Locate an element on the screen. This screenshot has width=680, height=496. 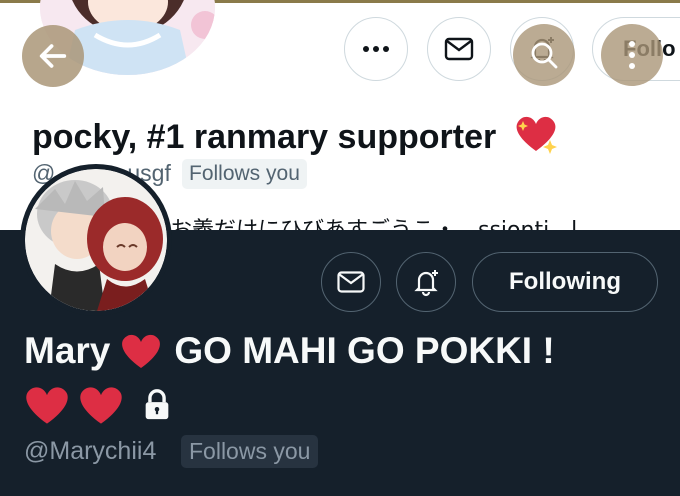
dark-name-part1: Mary is located at coordinates (67, 350).